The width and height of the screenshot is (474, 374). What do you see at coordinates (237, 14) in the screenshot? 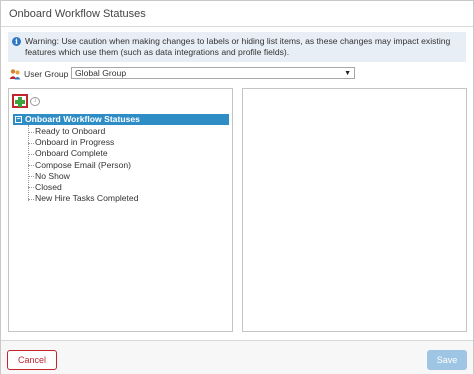
I see `title-bar: Onboard Workflow Statuses` at bounding box center [237, 14].